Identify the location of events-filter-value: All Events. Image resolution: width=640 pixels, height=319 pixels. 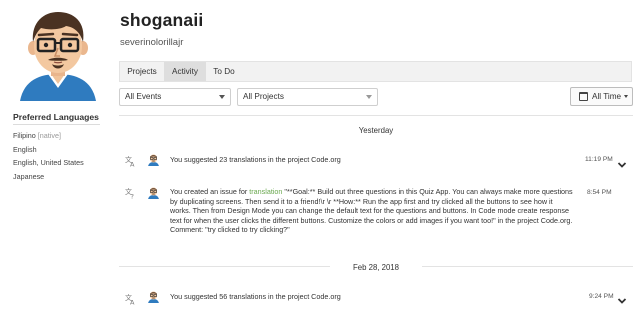
(143, 96).